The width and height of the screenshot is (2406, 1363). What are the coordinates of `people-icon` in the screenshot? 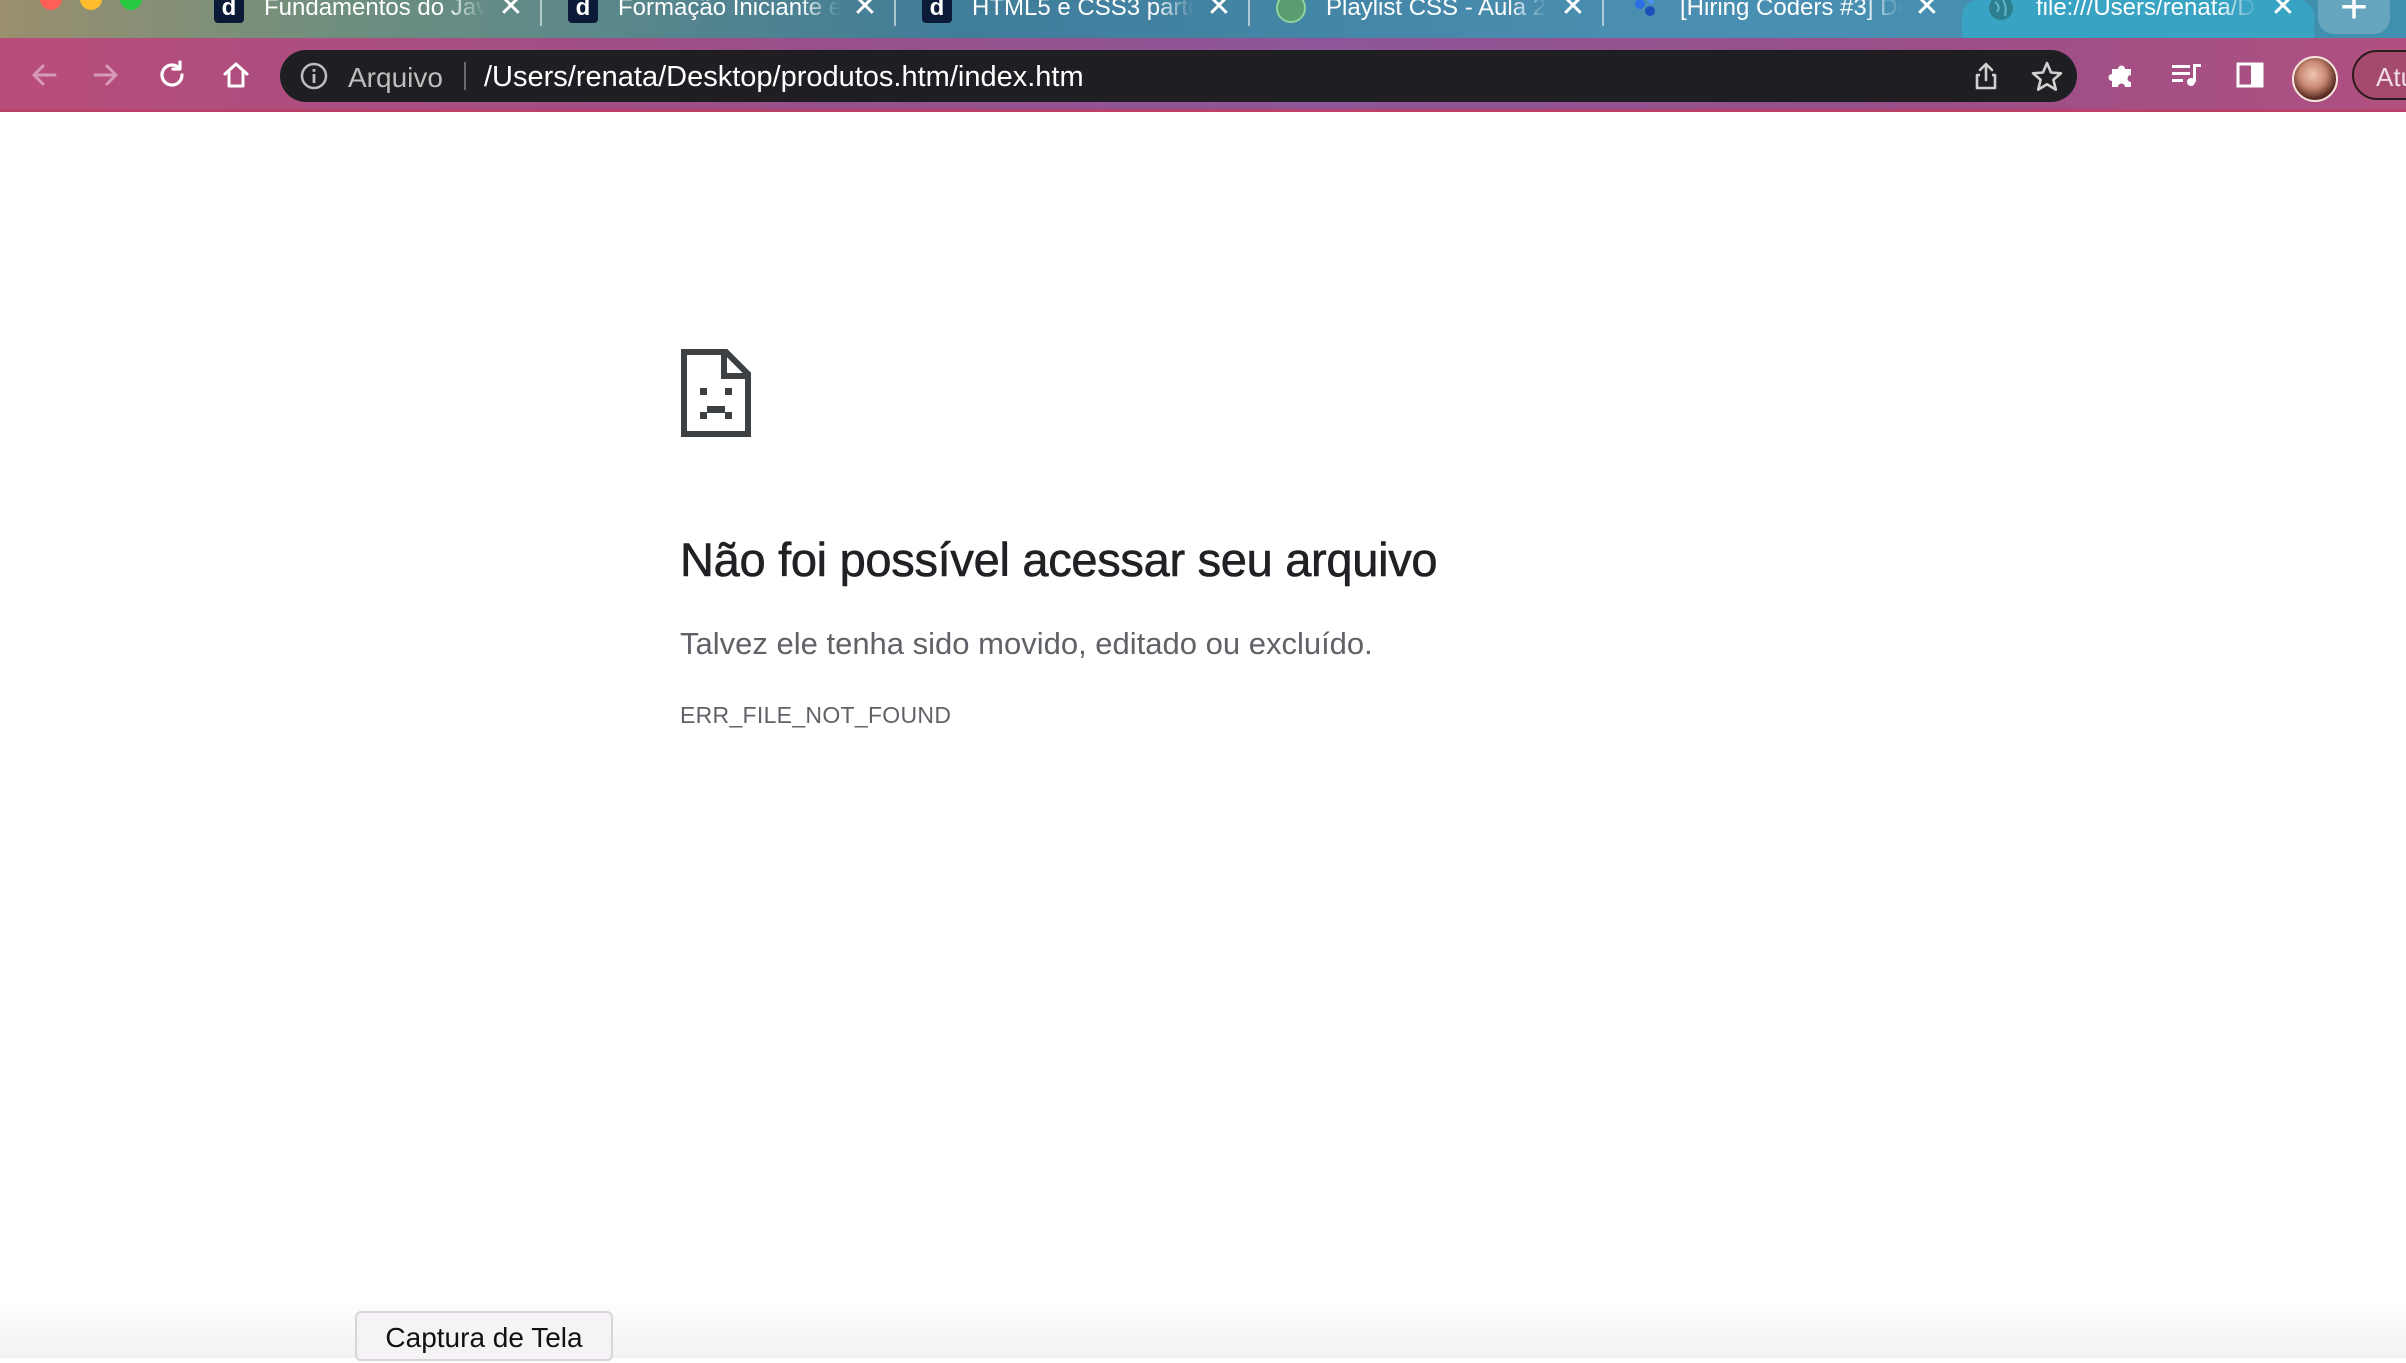 It's located at (1645, 11).